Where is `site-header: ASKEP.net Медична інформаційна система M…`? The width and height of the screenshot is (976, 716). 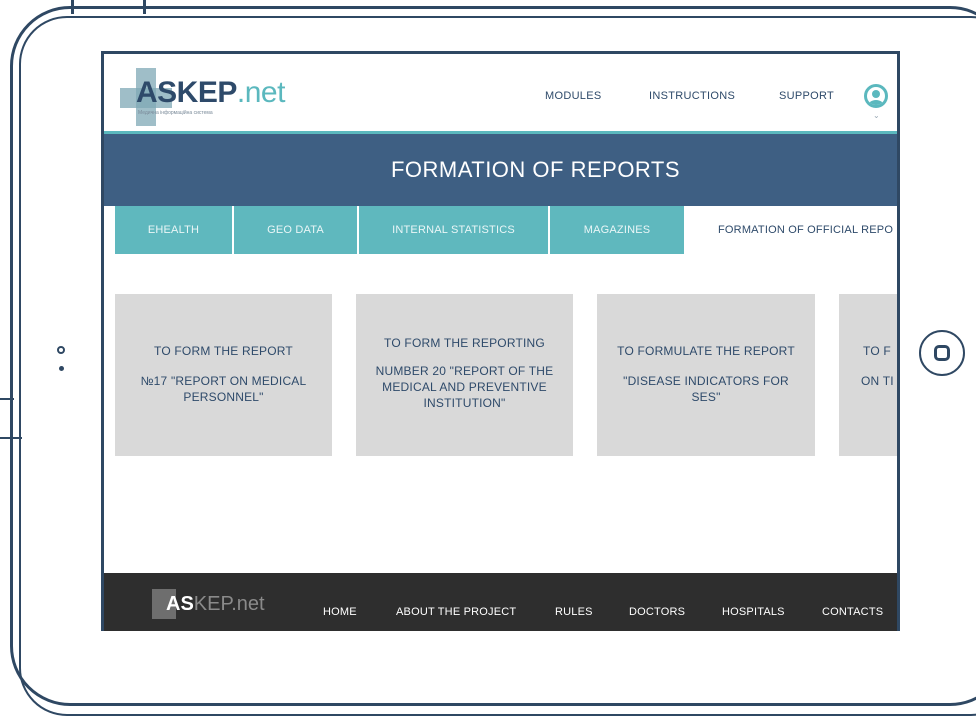 site-header: ASKEP.net Медична інформаційна система M… is located at coordinates (500, 94).